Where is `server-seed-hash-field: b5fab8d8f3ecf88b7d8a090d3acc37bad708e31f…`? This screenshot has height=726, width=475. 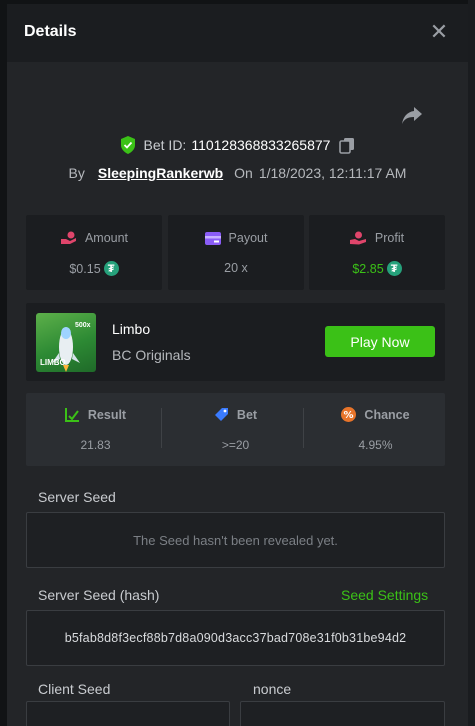 server-seed-hash-field: b5fab8d8f3ecf88b7d8a090d3acc37bad708e31f… is located at coordinates (235, 638).